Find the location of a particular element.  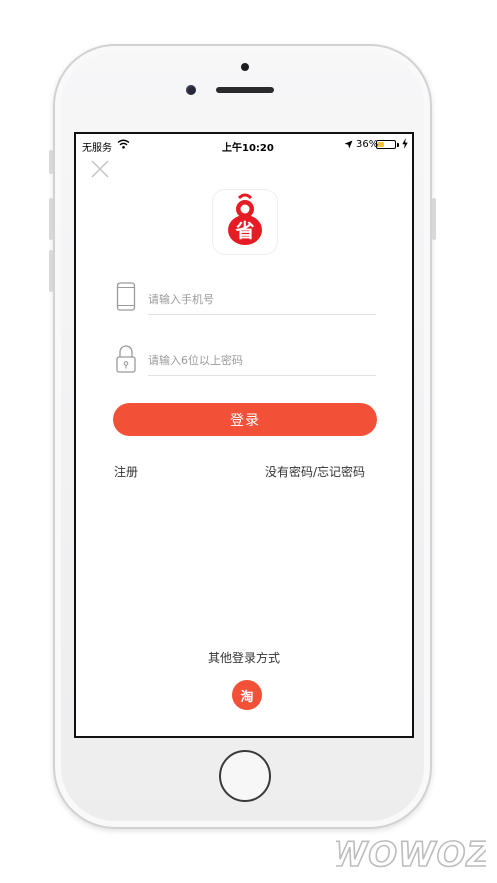

watermark-logo: WOWOZ is located at coordinates (411, 855).